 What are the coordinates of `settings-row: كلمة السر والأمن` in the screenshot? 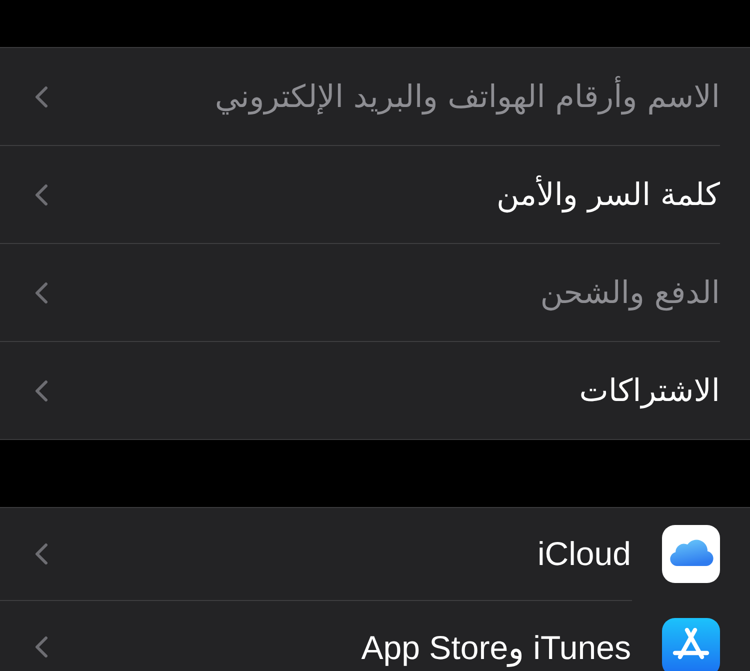 It's located at (375, 194).